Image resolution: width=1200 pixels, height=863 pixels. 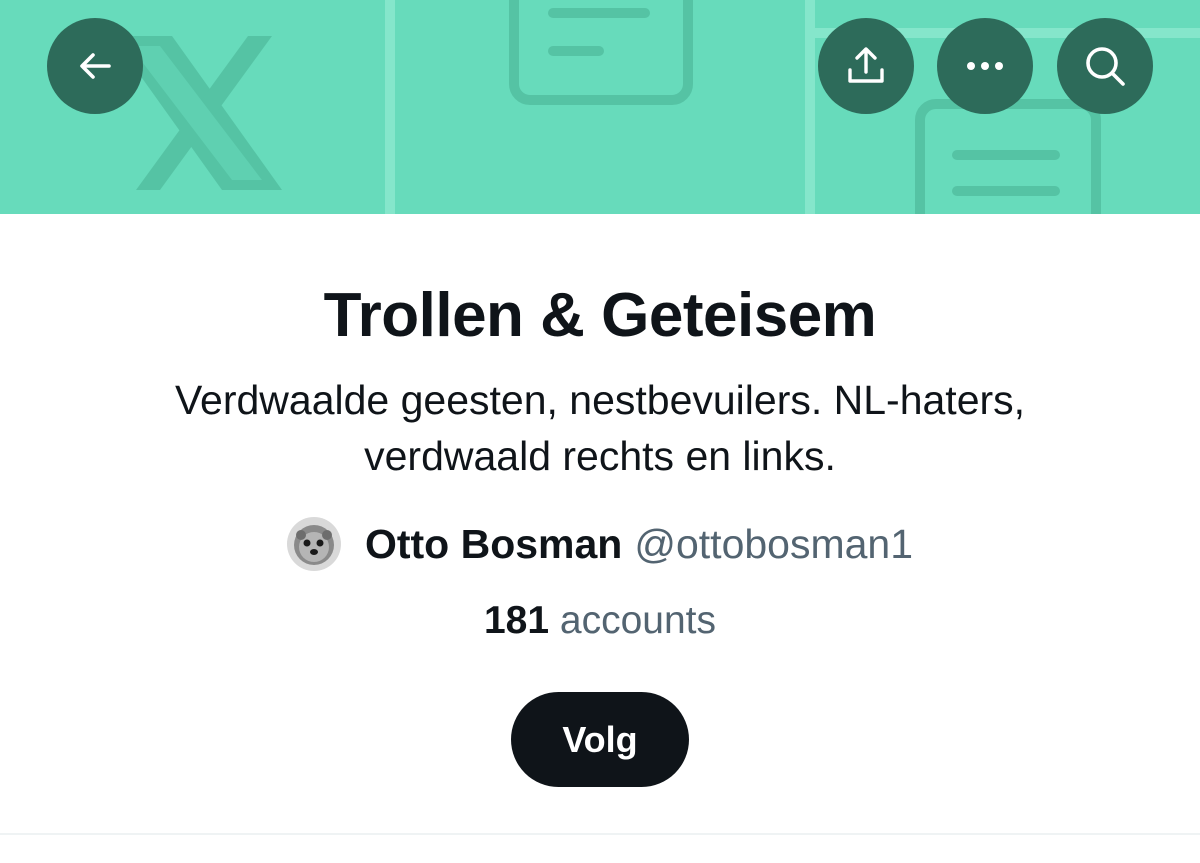 I want to click on member-count-number: 181, so click(x=516, y=620).